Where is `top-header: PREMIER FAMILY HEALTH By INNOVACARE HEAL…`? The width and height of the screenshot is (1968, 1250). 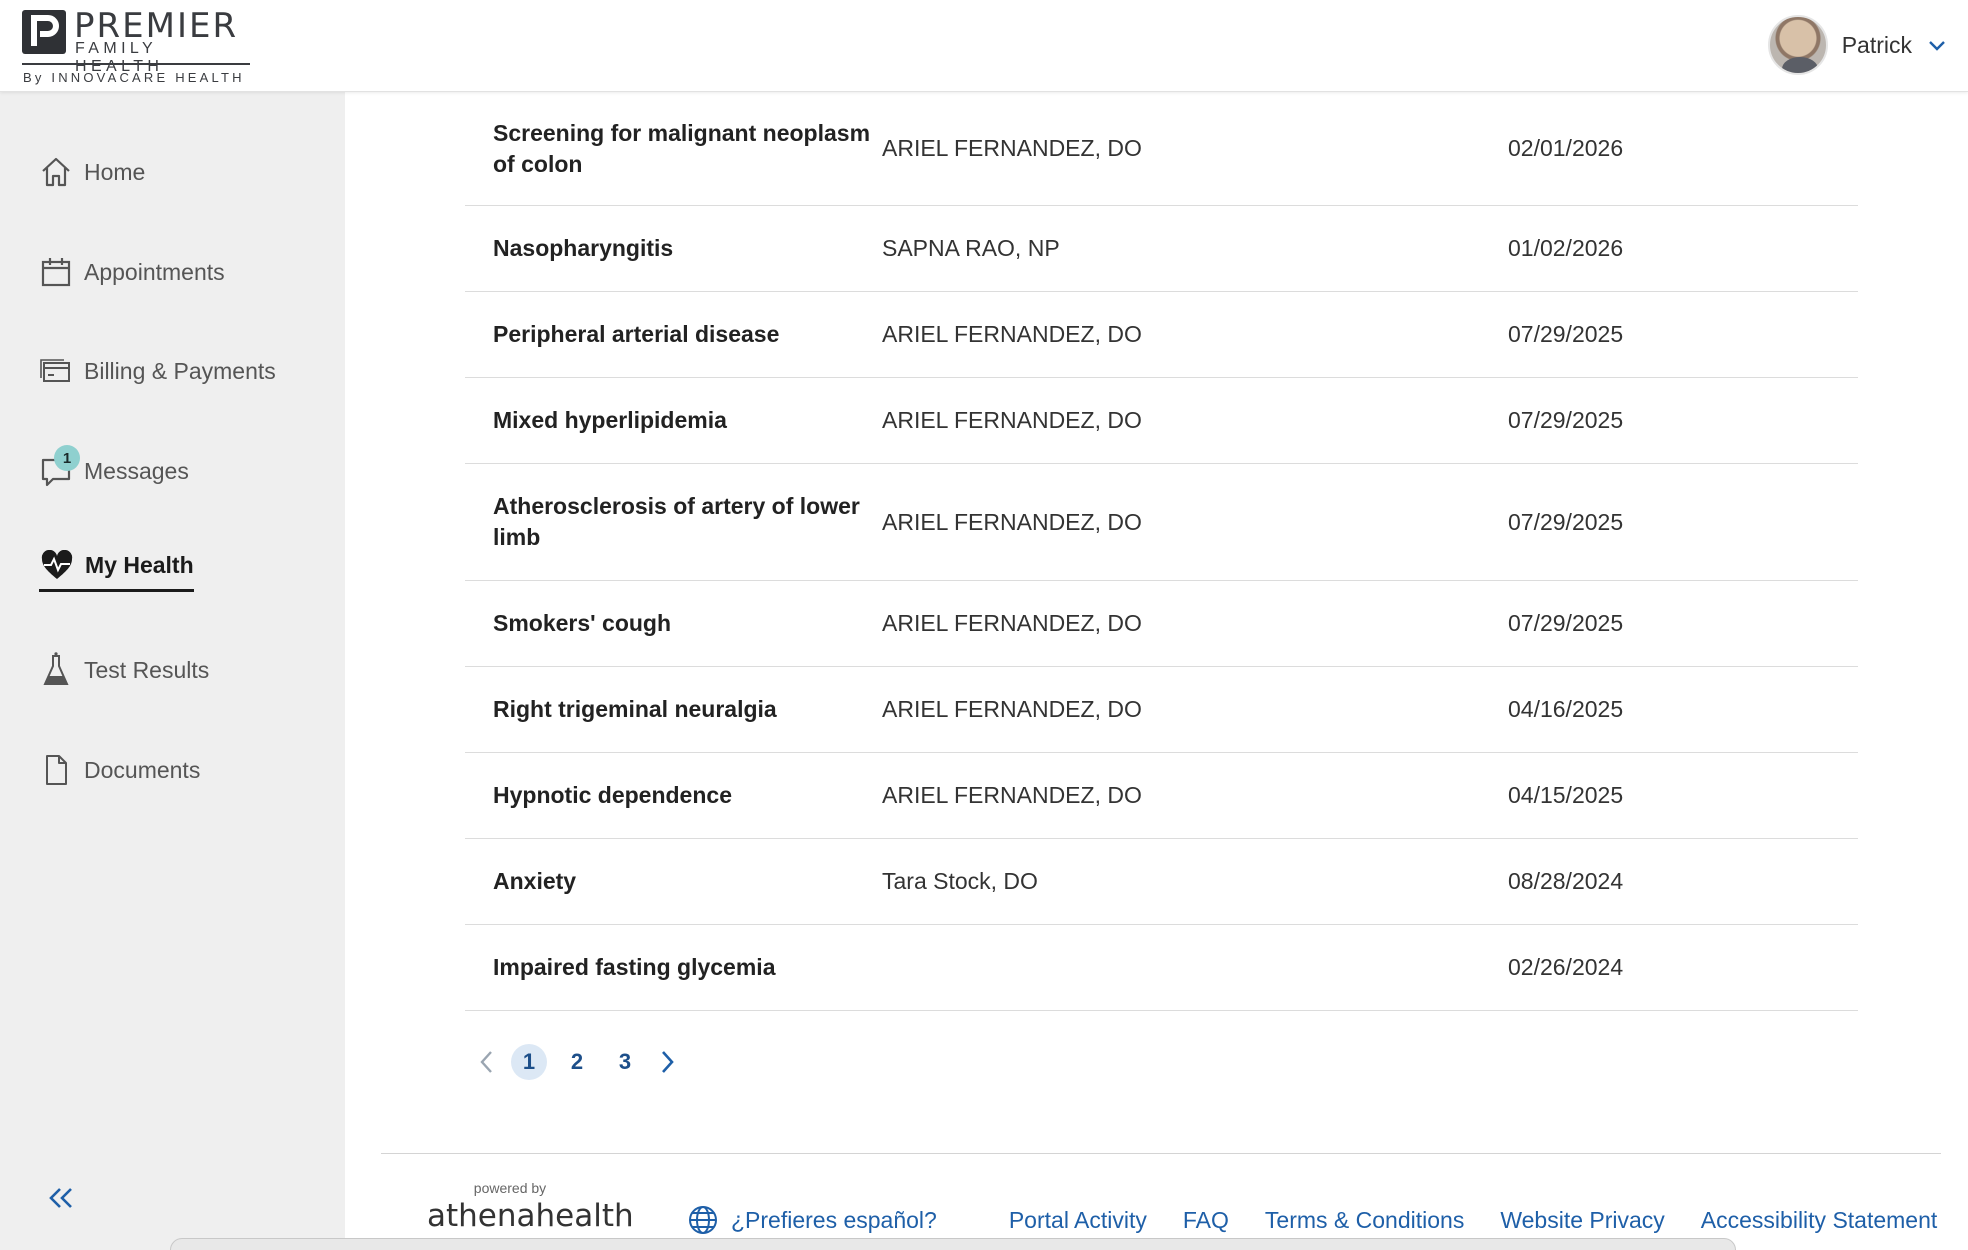
top-header: PREMIER FAMILY HEALTH By INNOVACARE HEAL… is located at coordinates (984, 46).